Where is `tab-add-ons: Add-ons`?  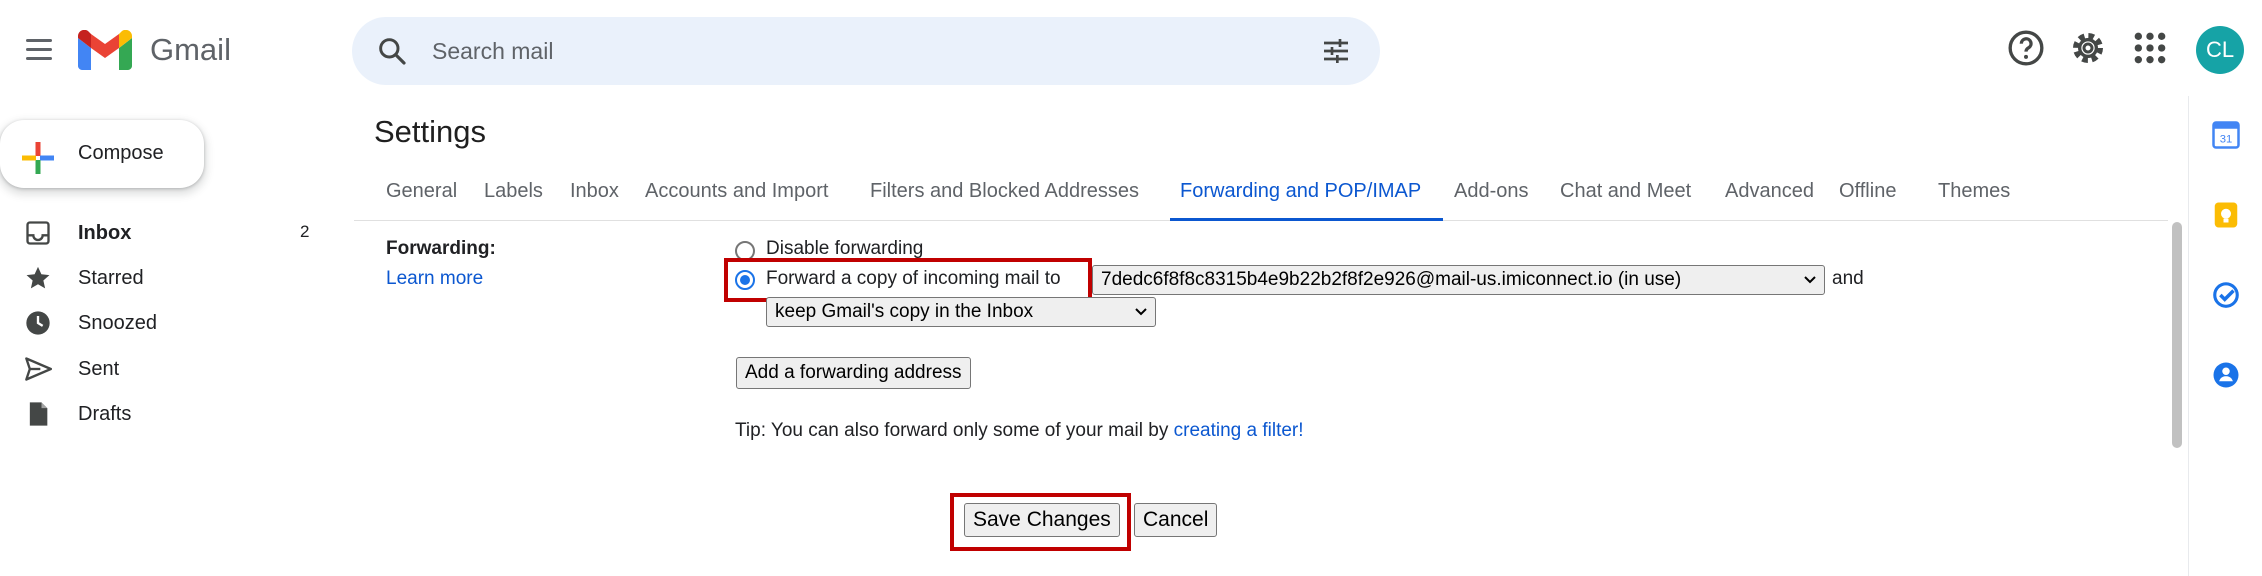
tab-add-ons: Add-ons is located at coordinates (1491, 191).